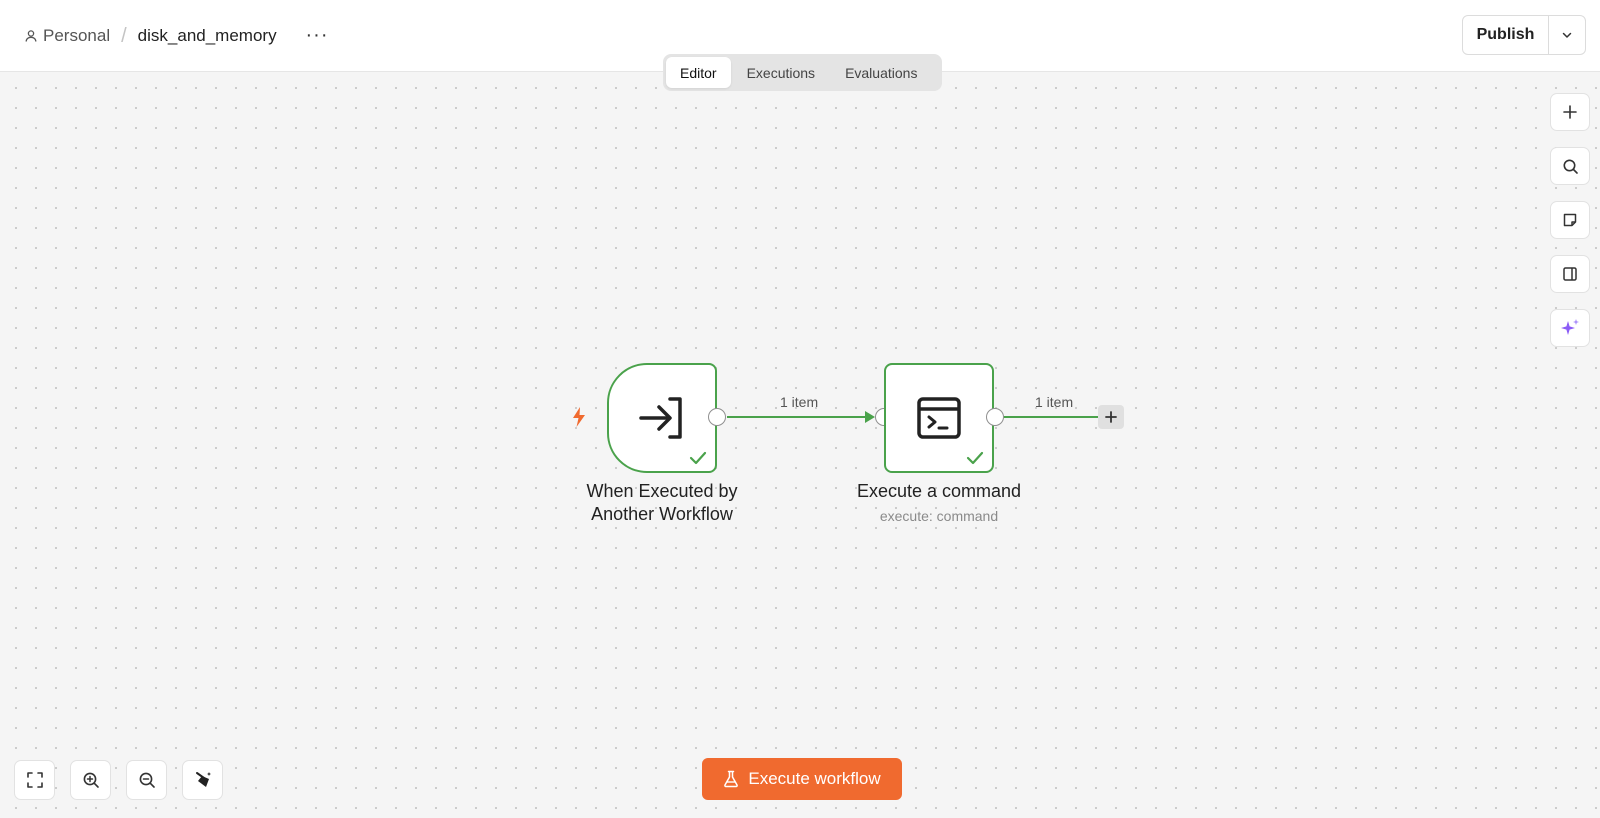  Describe the element at coordinates (939, 491) in the screenshot. I see `node-2-title: Execute a command` at that location.